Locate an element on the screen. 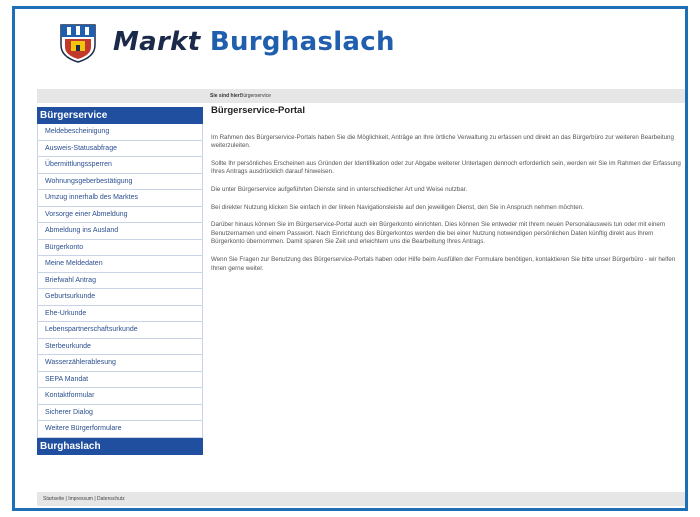 The image size is (700, 517). site-title: Markt Burghaslach is located at coordinates (254, 42).